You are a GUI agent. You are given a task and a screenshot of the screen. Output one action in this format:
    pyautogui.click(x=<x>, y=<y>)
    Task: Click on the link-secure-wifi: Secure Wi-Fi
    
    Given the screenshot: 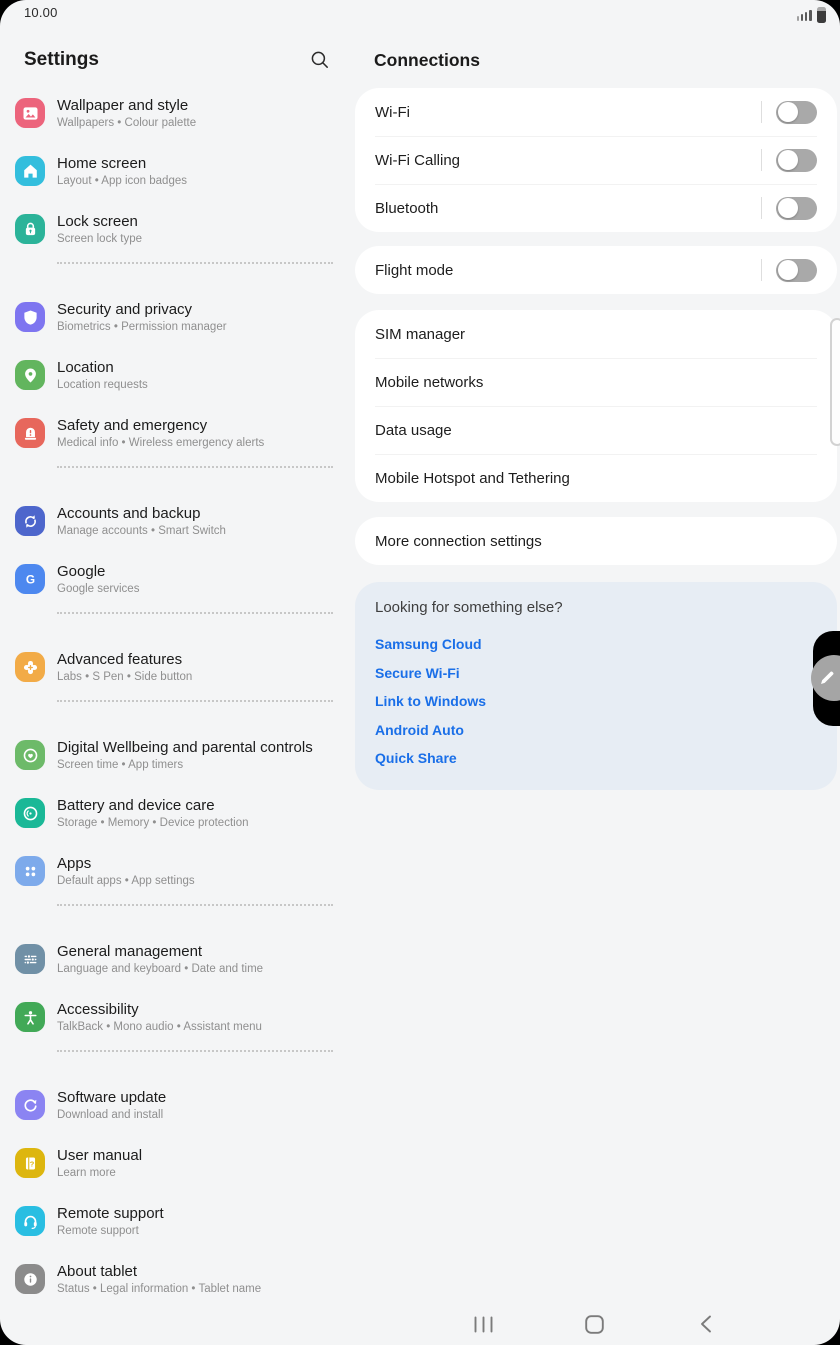 What is the action you would take?
    pyautogui.click(x=417, y=673)
    